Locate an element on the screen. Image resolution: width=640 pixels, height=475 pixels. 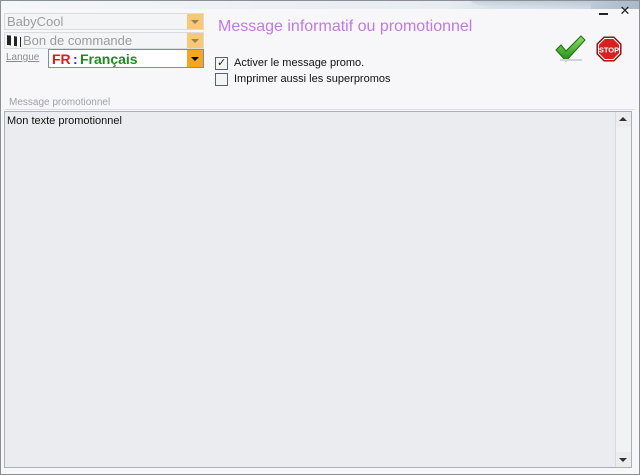
language-code: FR is located at coordinates (61, 59).